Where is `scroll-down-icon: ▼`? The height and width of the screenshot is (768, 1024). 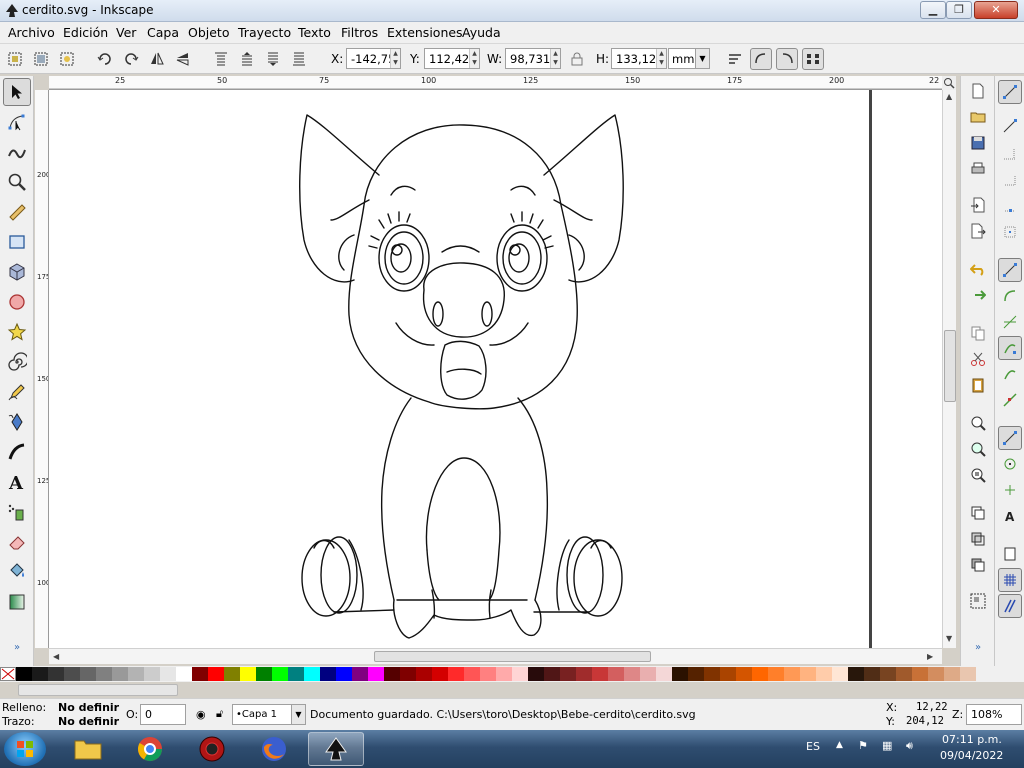 scroll-down-icon: ▼ is located at coordinates (949, 638).